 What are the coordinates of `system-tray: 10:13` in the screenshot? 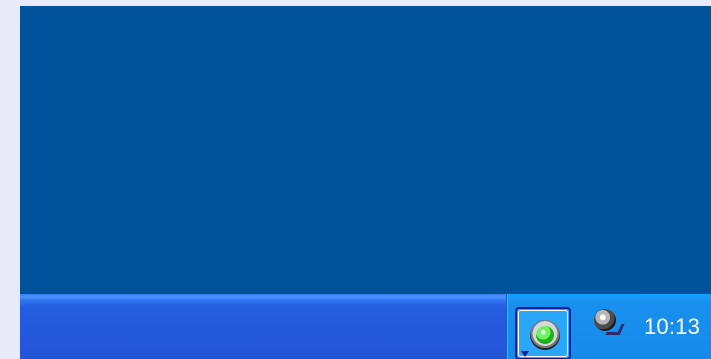 It's located at (608, 326).